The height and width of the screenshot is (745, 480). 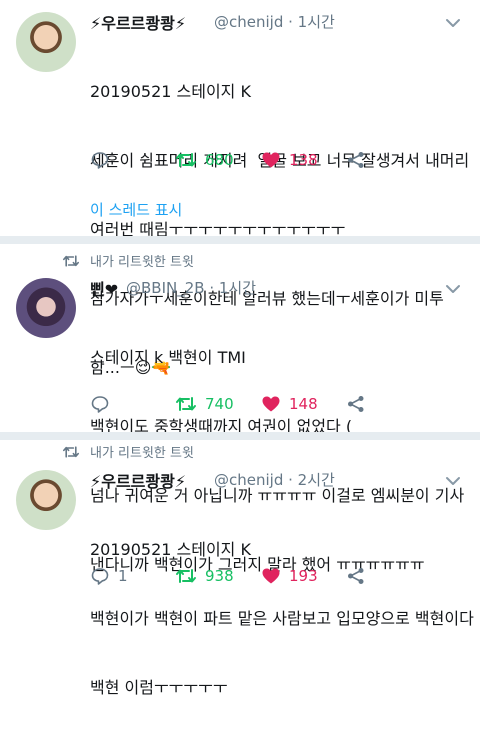 I want to click on like-count: 148, so click(x=303, y=404).